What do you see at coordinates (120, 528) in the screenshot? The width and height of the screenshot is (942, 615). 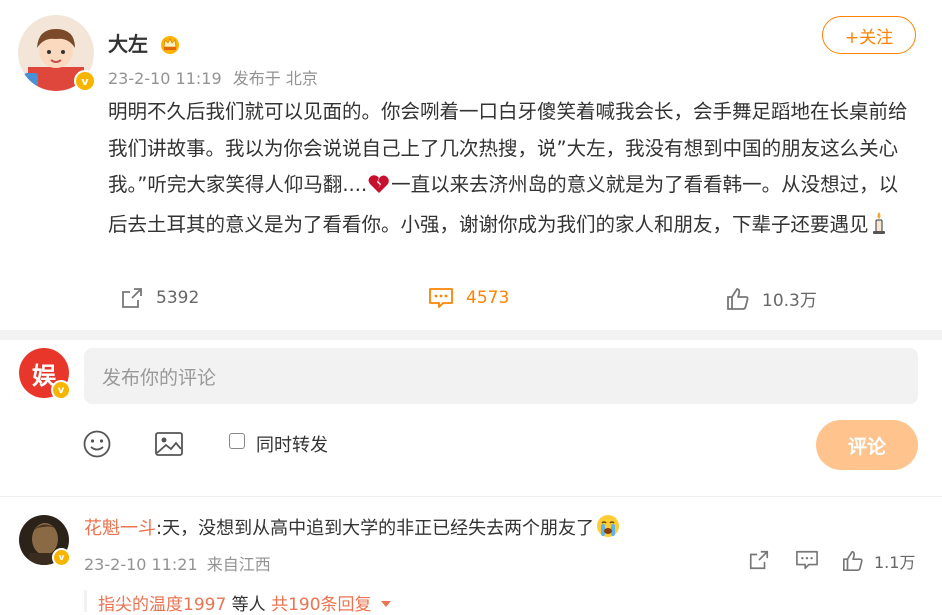 I see `commenter-name: 花魁一斗` at bounding box center [120, 528].